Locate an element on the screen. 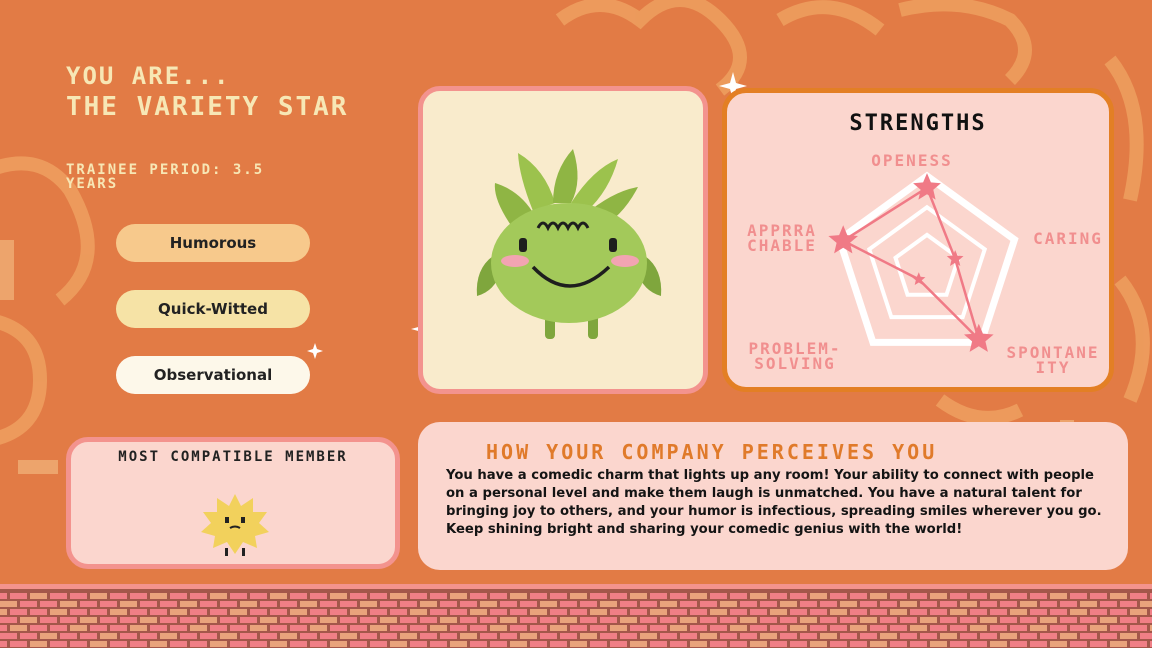 This screenshot has height=648, width=1152. compatible-member-card: MOST COMPATIBLE MEMBER is located at coordinates (233, 503).